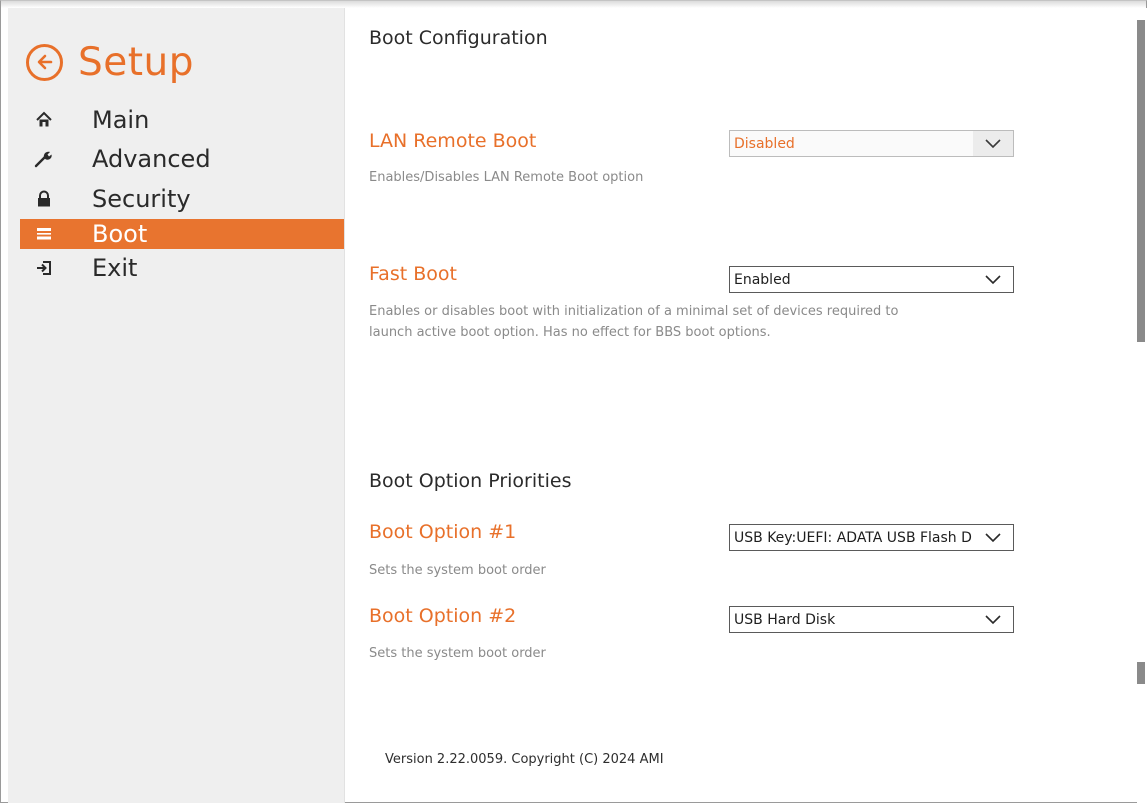 Image resolution: width=1147 pixels, height=803 pixels. I want to click on sidebar-item-main: Main, so click(182, 120).